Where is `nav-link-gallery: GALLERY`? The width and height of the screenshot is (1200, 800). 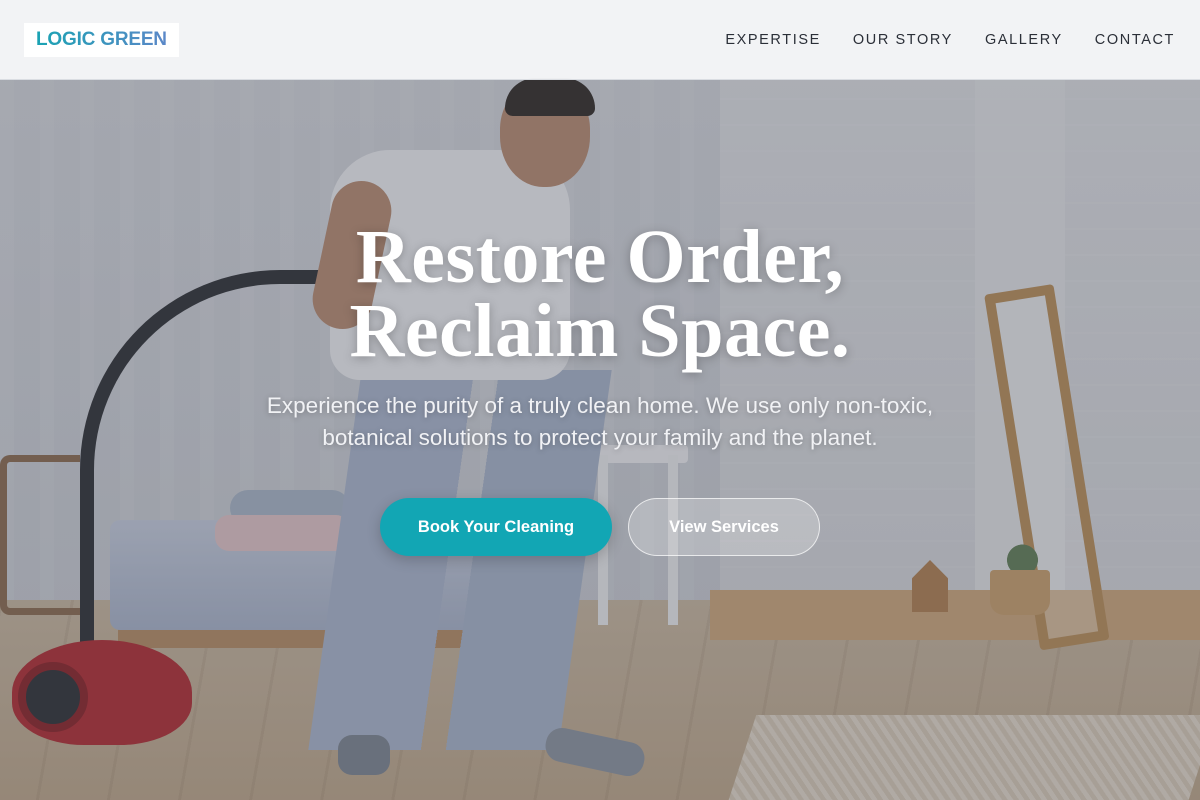
nav-link-gallery: GALLERY is located at coordinates (1024, 40).